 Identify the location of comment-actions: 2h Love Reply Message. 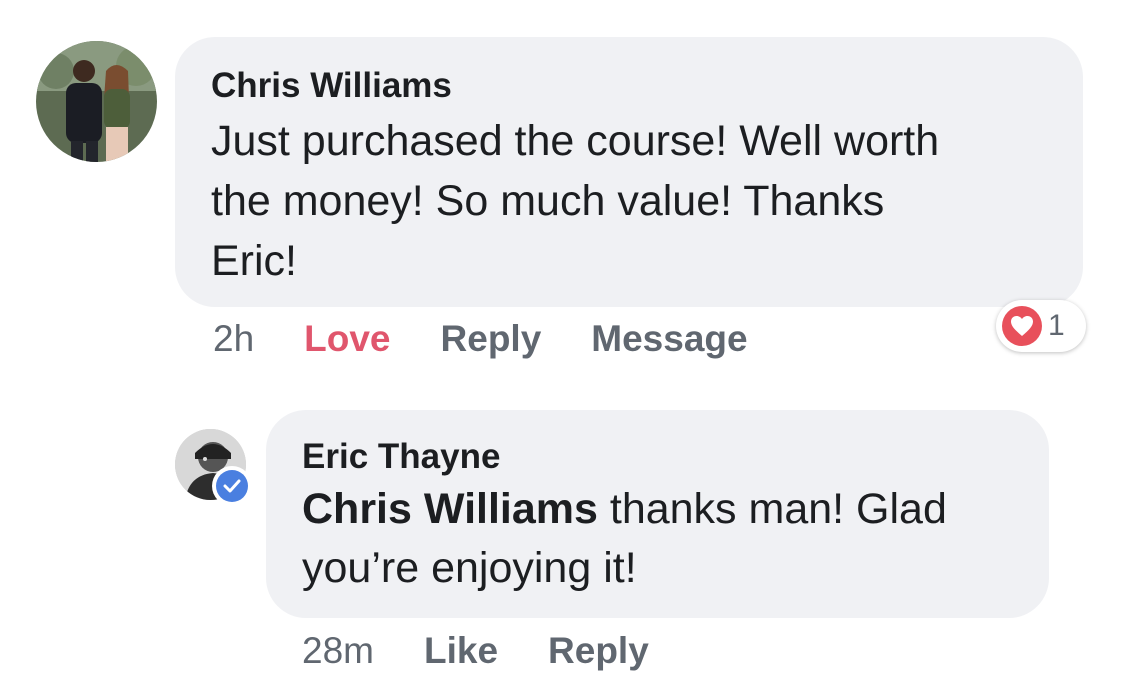
(480, 339).